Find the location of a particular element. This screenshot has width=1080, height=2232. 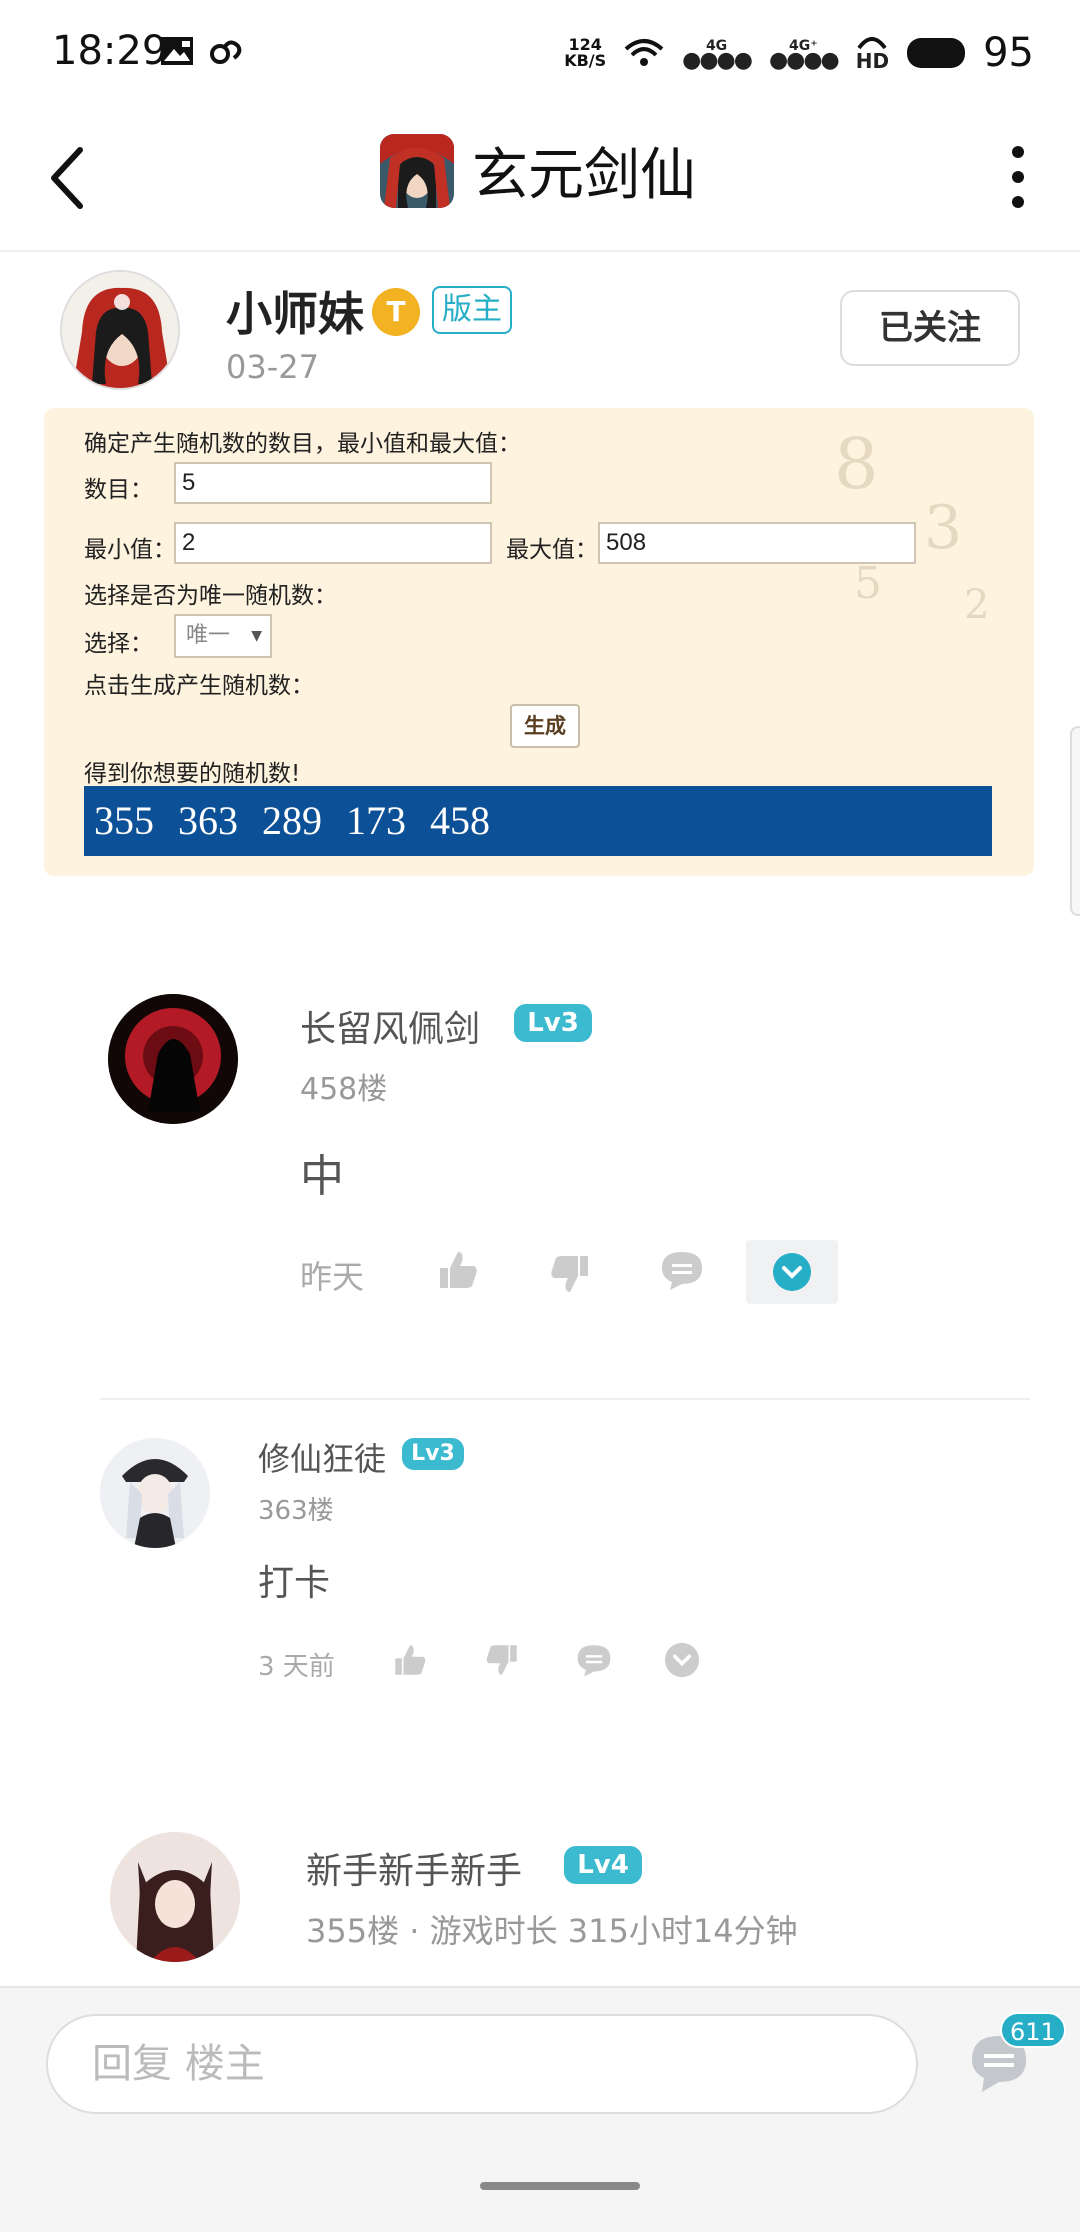

comment-time: 昨天 is located at coordinates (332, 1277).